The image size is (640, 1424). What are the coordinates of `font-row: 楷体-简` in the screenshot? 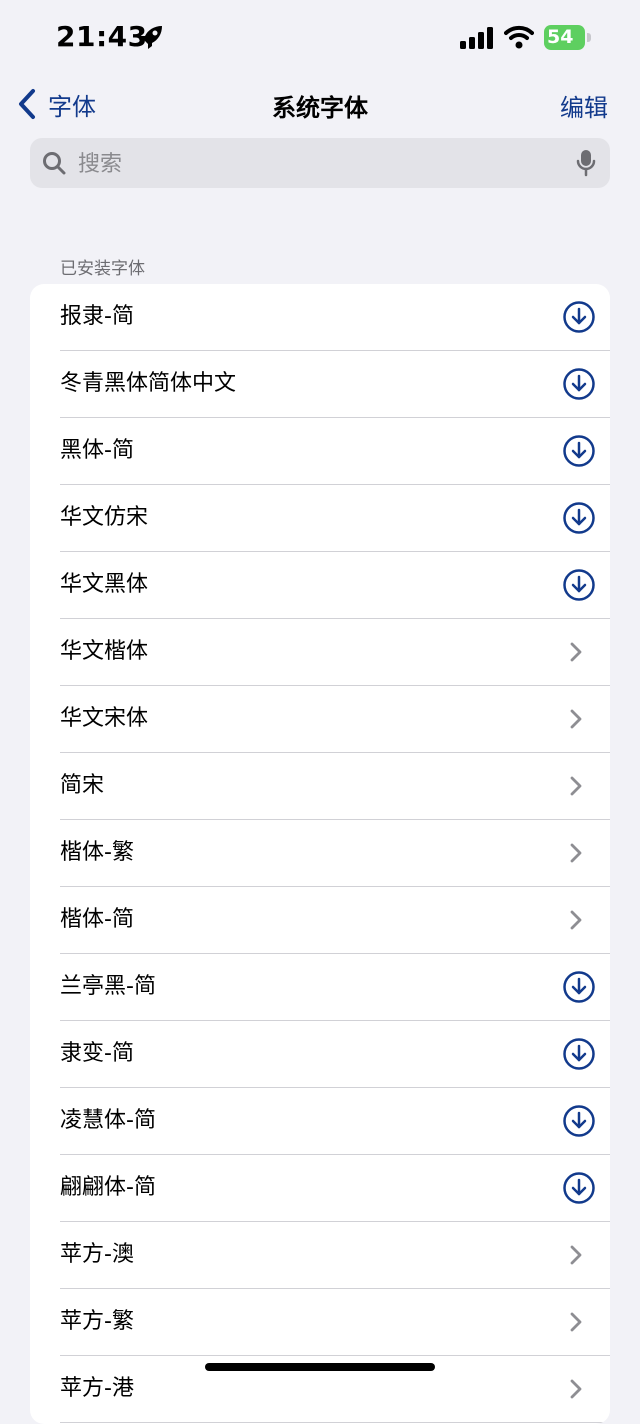 It's located at (335, 920).